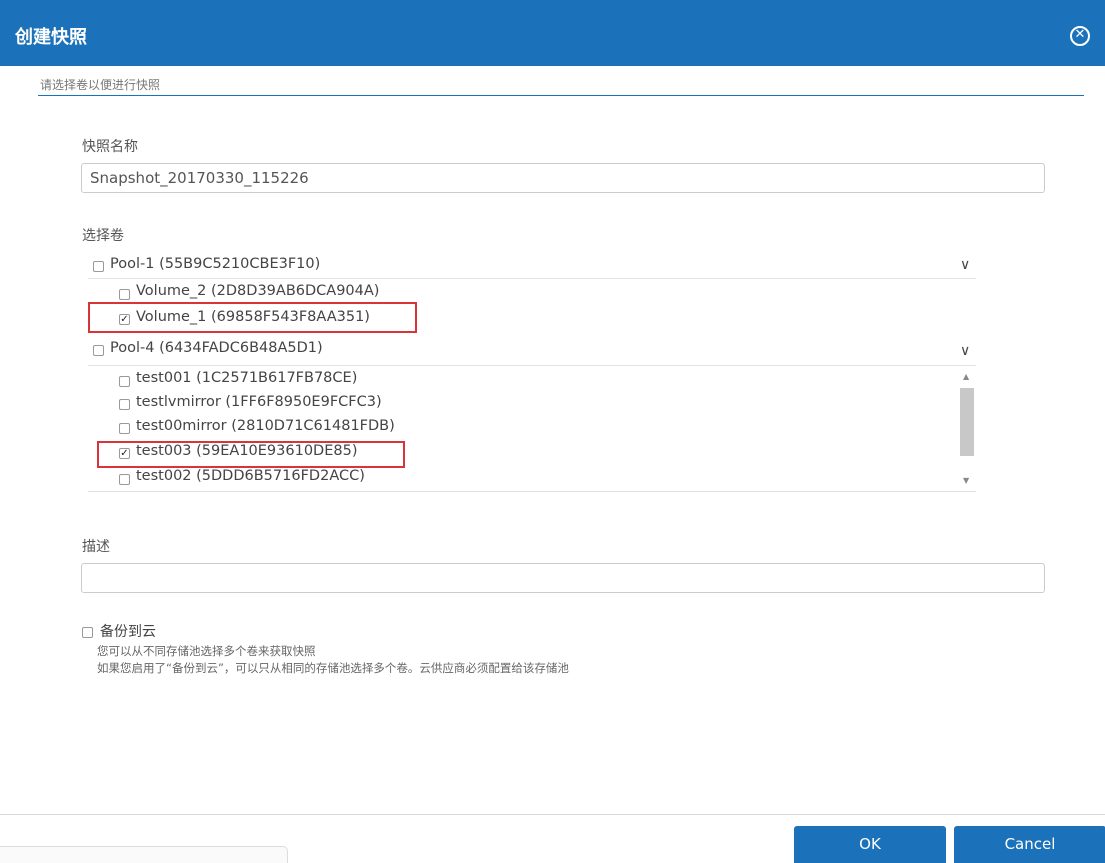 Image resolution: width=1105 pixels, height=863 pixels. I want to click on snapshot-name-label: 快照名称, so click(110, 147).